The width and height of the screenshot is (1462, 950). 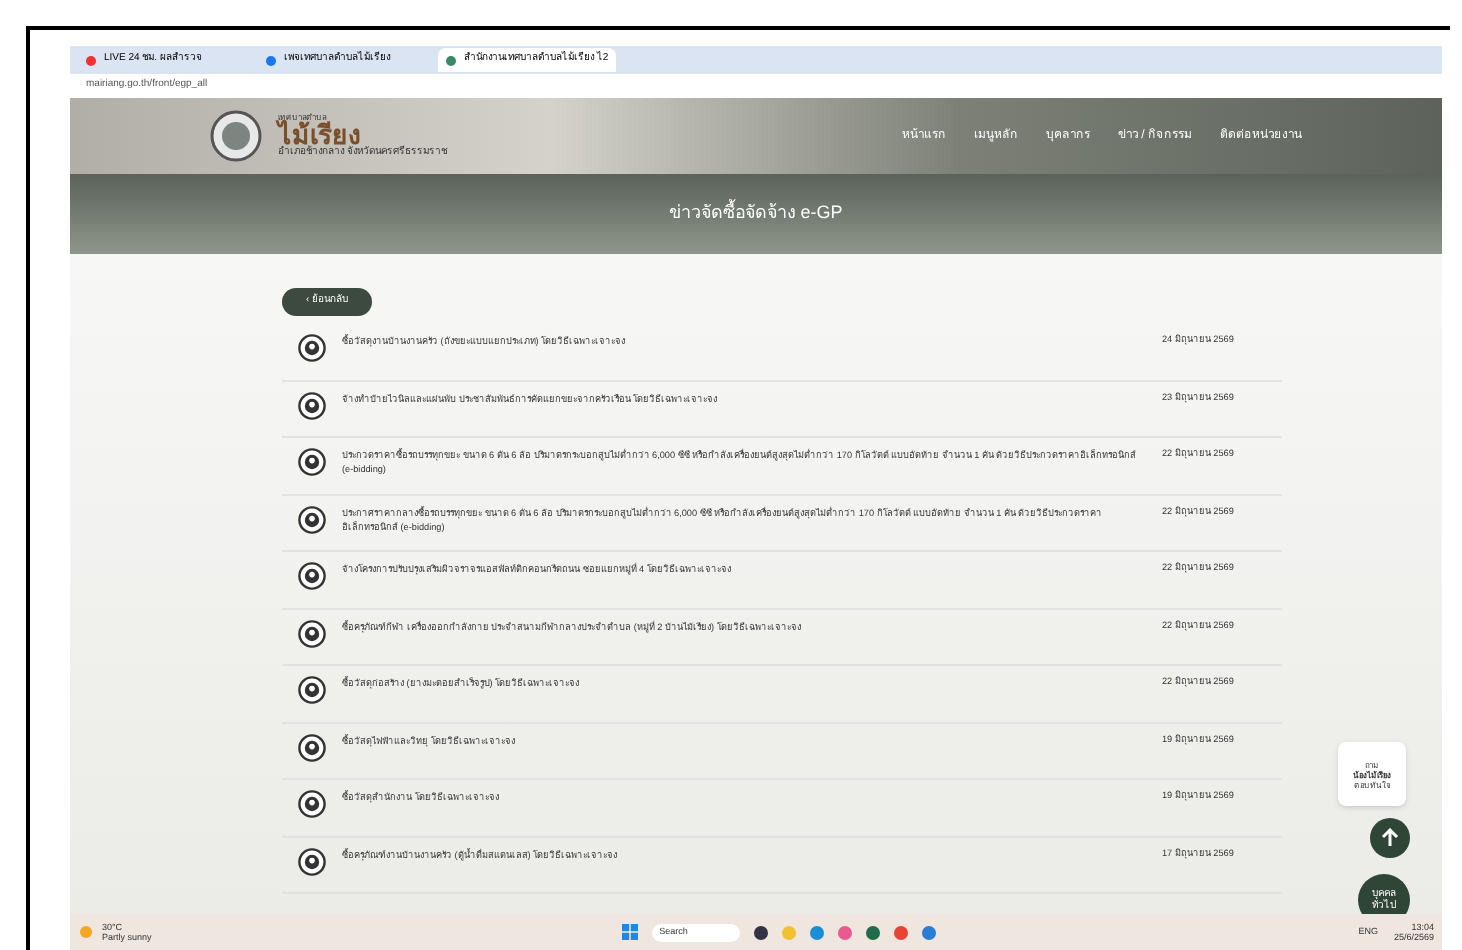 I want to click on arrow-up-icon, so click(x=1390, y=838).